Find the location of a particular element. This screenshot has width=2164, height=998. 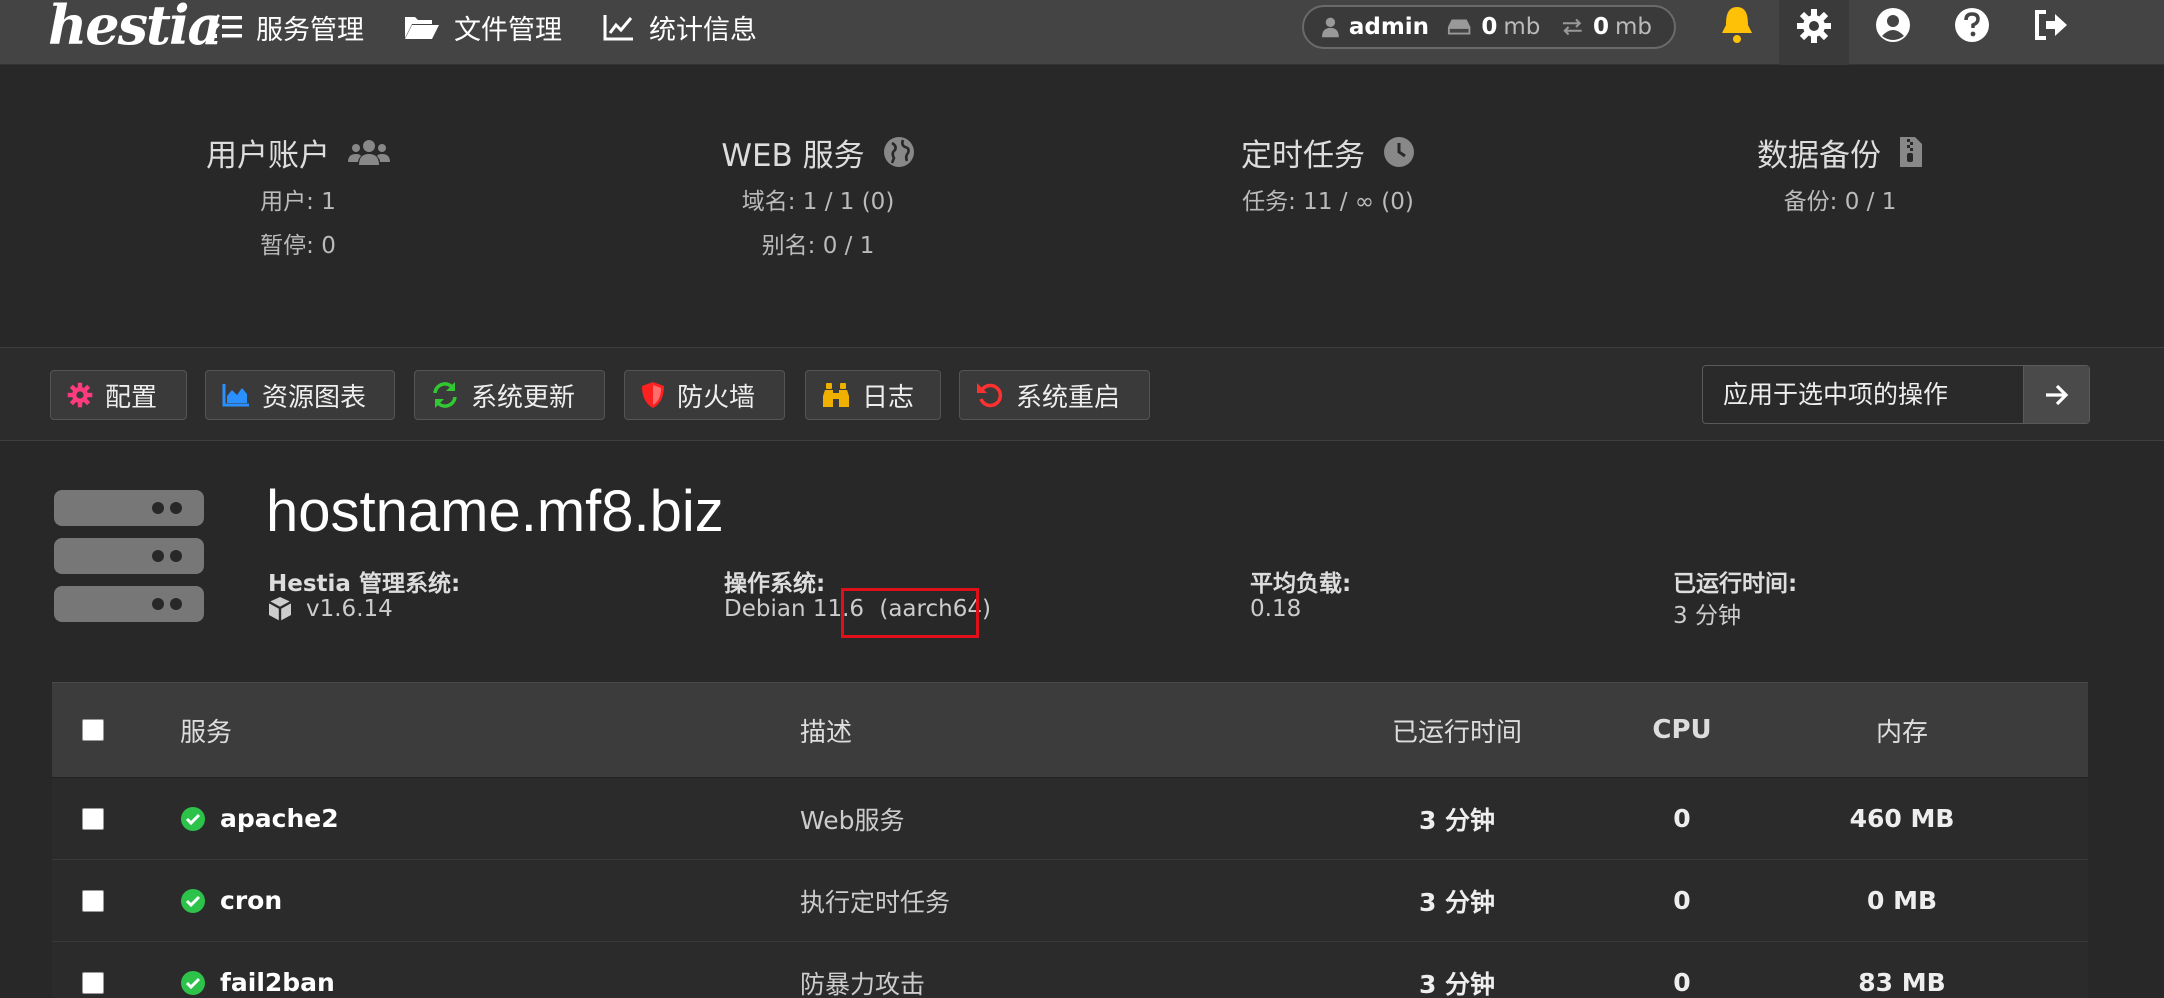

folder-open-icon is located at coordinates (422, 28).